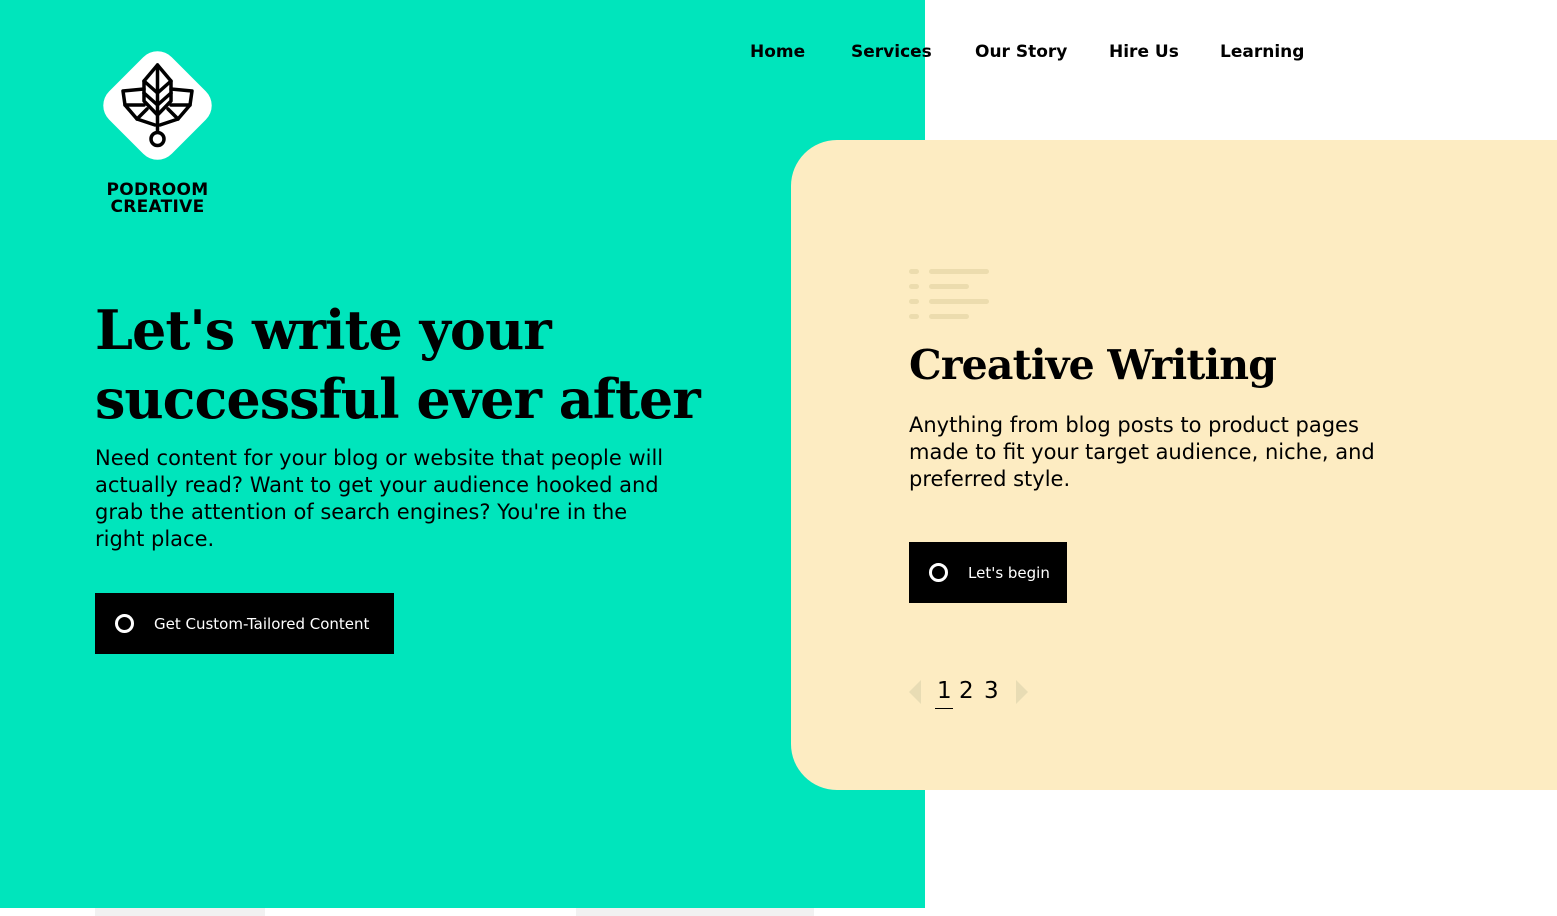 The height and width of the screenshot is (916, 1557). I want to click on brand-logo-link: PODROOM CREATIVE, so click(157, 129).